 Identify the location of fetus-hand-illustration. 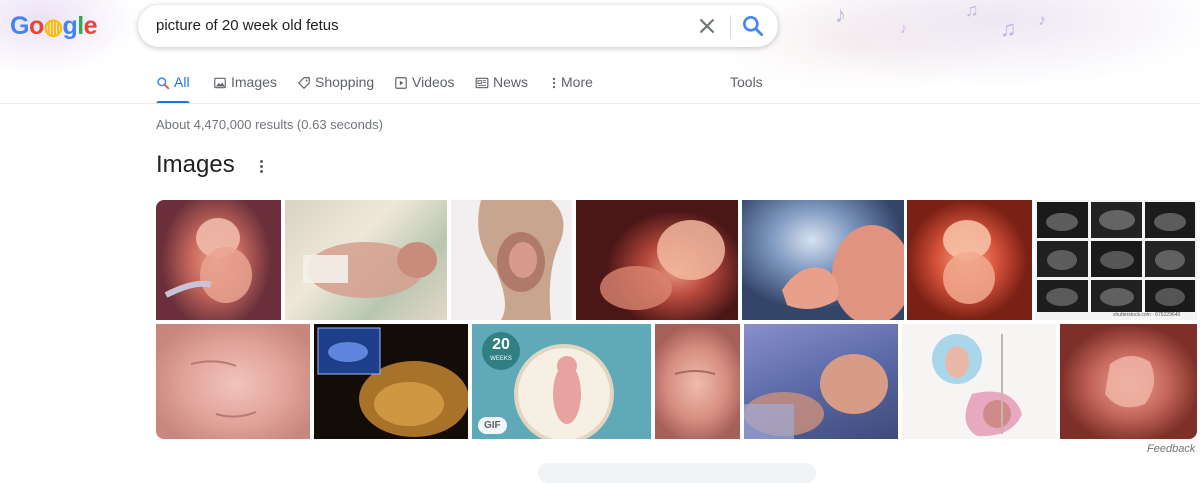
(843, 272).